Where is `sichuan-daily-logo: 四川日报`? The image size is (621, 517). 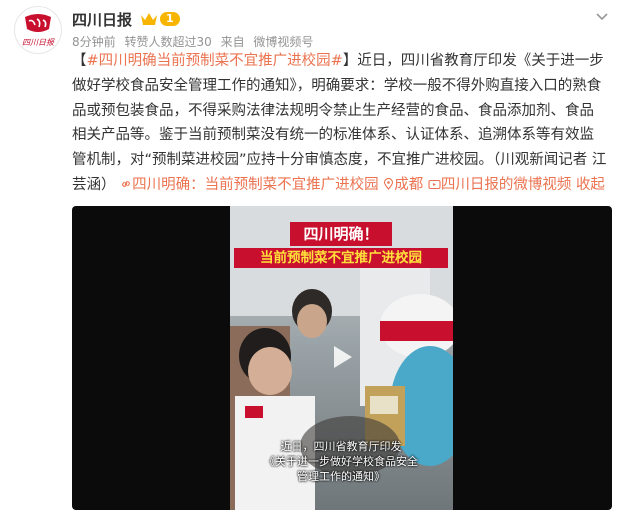
sichuan-daily-logo: 四川日报 is located at coordinates (38, 30).